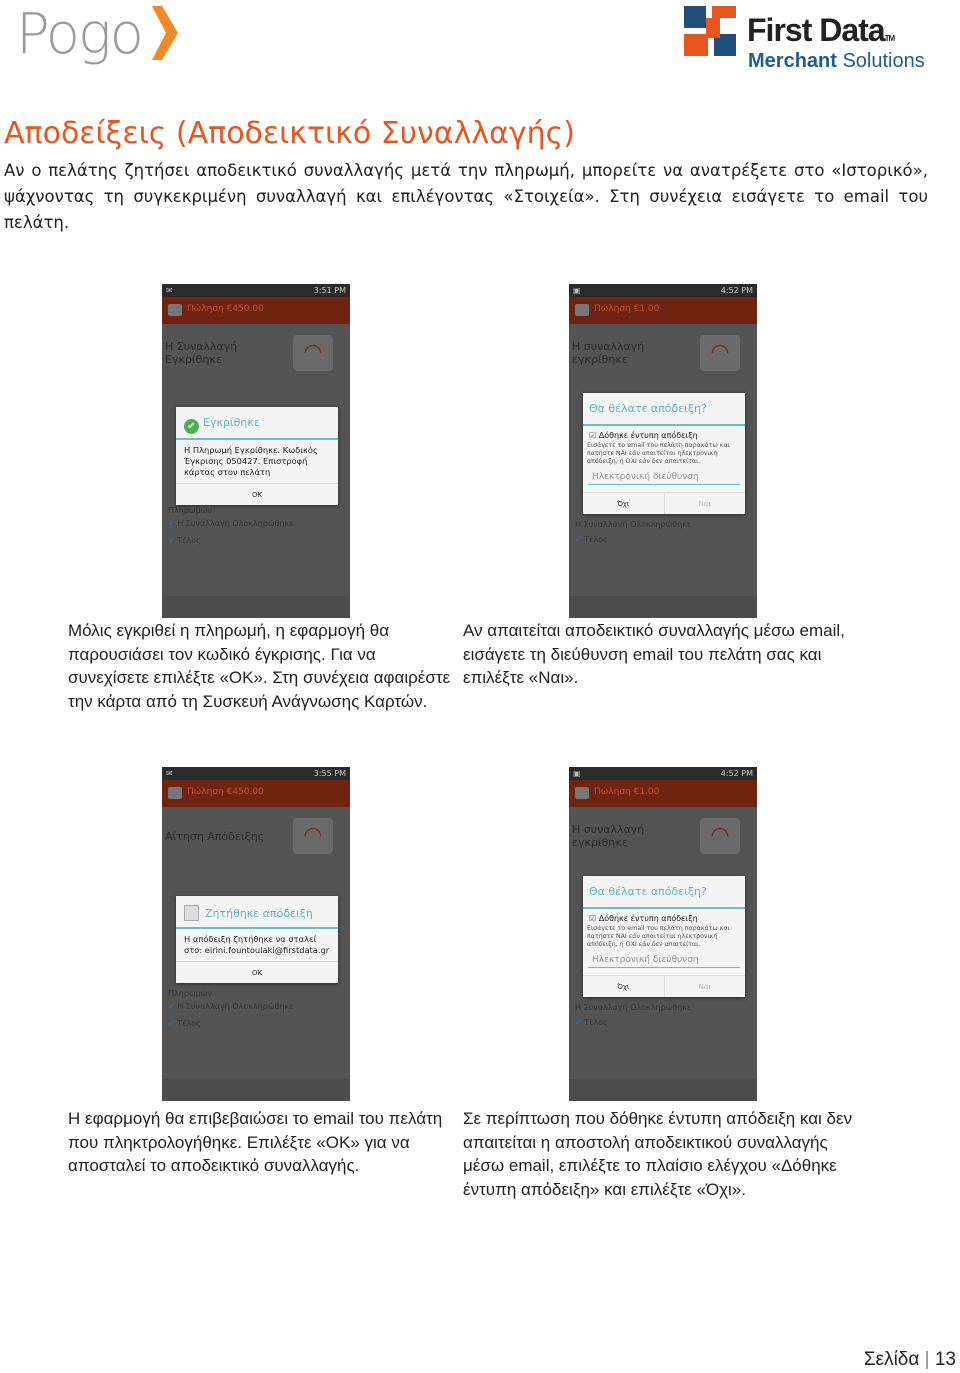  I want to click on first-data-logo-text: First DataTM, so click(821, 30).